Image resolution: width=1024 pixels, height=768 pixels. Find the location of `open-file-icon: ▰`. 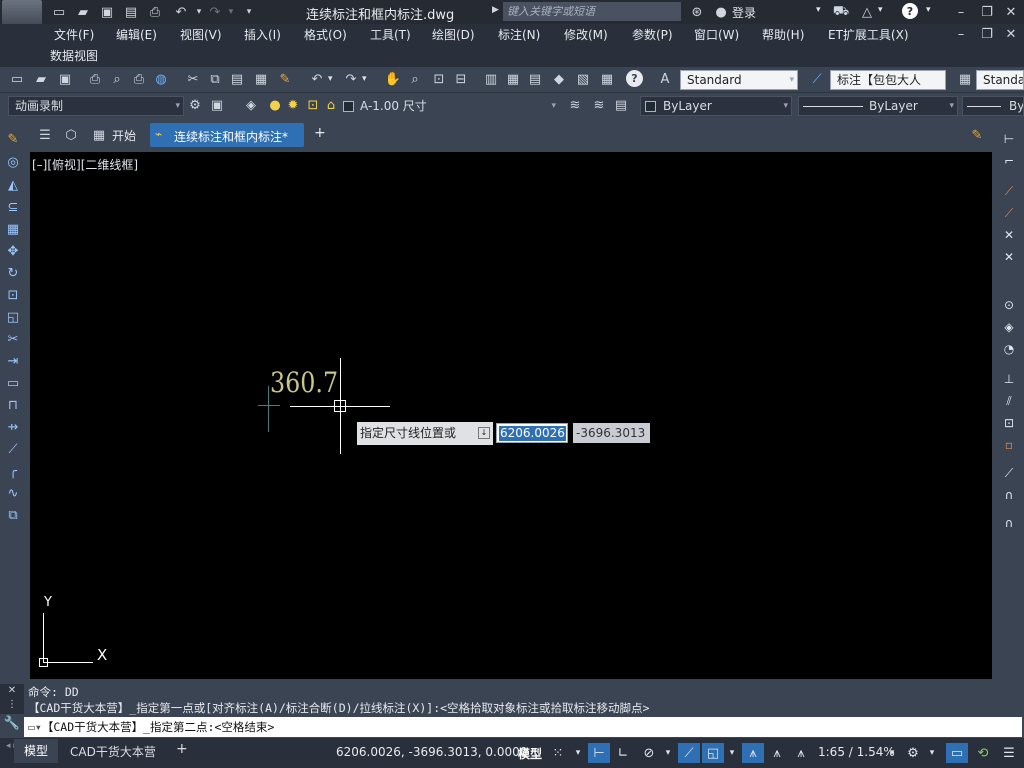

open-file-icon: ▰ is located at coordinates (83, 12).